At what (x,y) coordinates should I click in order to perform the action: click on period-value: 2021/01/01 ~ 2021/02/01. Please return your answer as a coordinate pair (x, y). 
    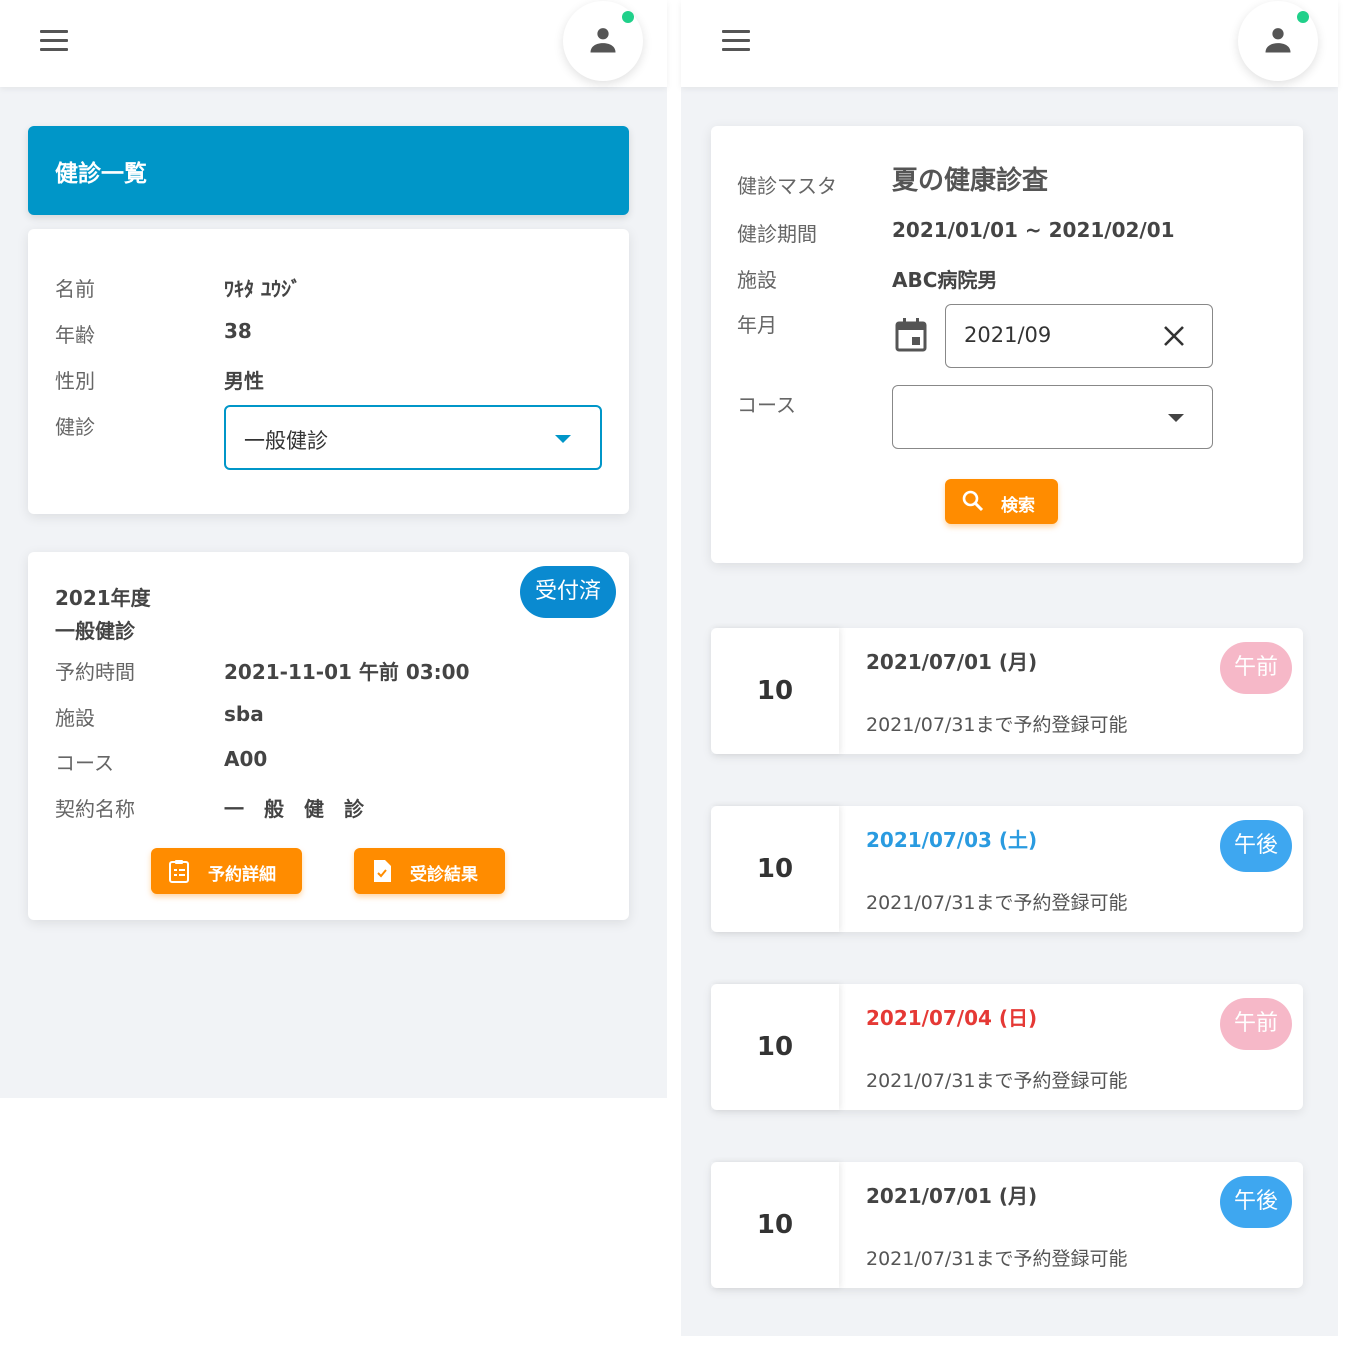
    Looking at the image, I should click on (1033, 230).